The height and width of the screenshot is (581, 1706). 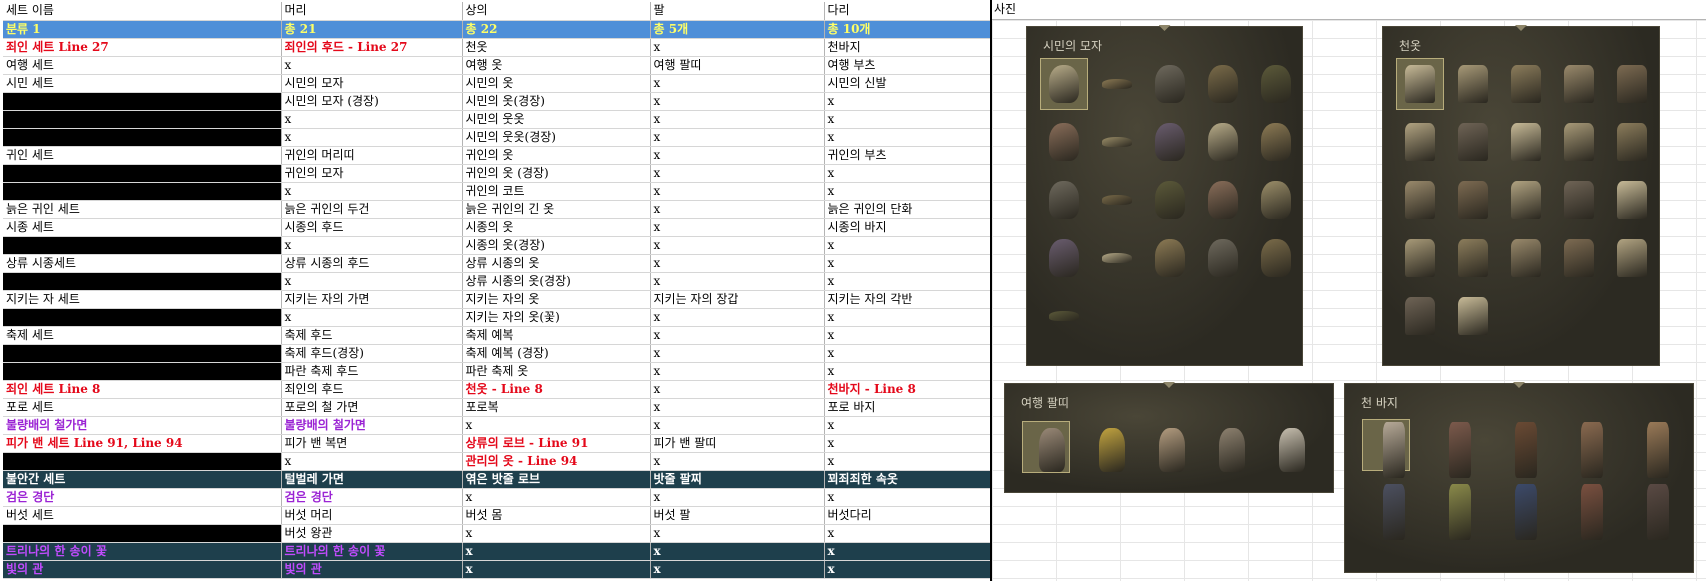 What do you see at coordinates (908, 83) in the screenshot?
I see `leg-cell: 시민의 신발` at bounding box center [908, 83].